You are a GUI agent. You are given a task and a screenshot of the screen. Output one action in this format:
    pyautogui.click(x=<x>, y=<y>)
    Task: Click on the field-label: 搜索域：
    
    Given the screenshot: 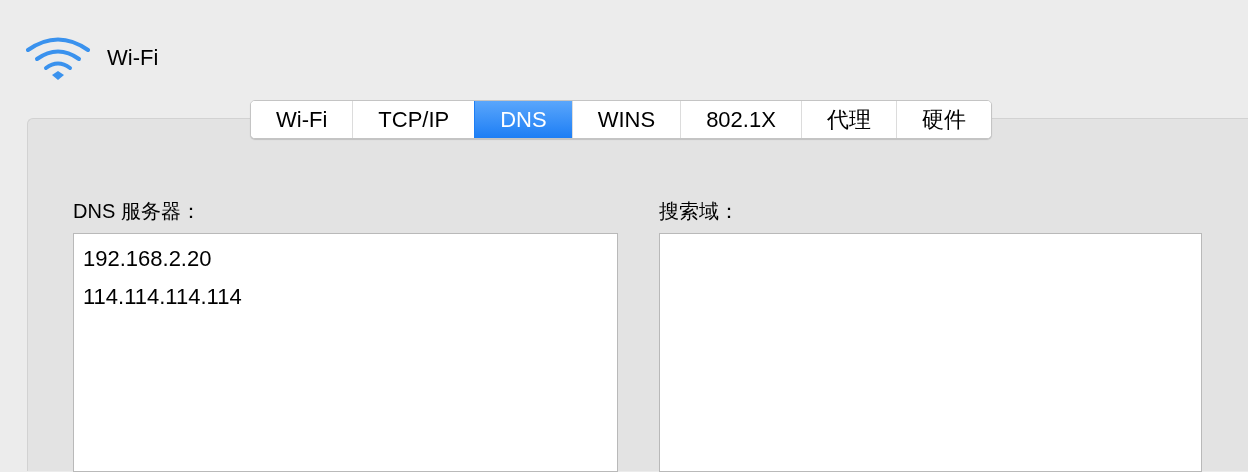 What is the action you would take?
    pyautogui.click(x=699, y=211)
    